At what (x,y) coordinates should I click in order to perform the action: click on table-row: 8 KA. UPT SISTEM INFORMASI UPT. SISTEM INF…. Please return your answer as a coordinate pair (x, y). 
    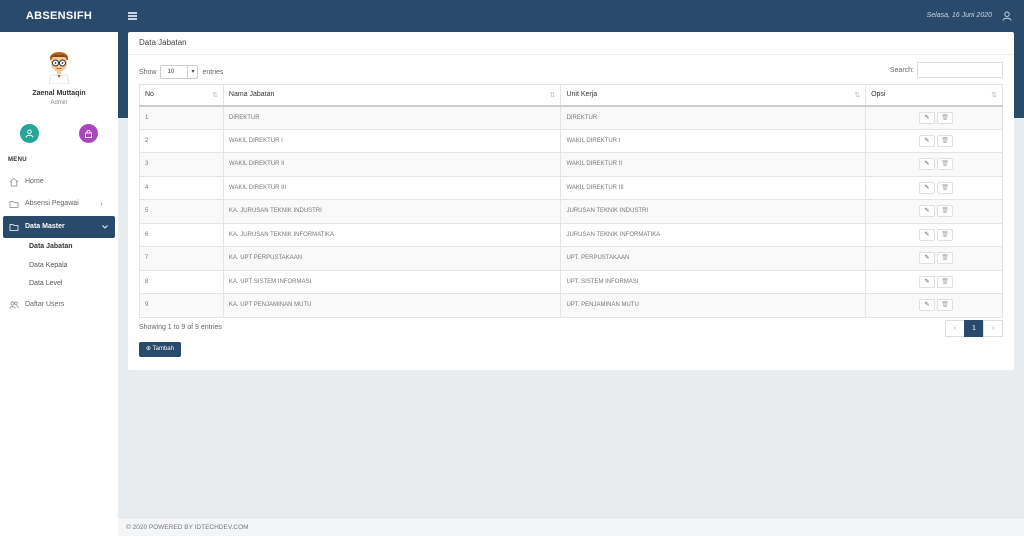
    Looking at the image, I should click on (571, 281).